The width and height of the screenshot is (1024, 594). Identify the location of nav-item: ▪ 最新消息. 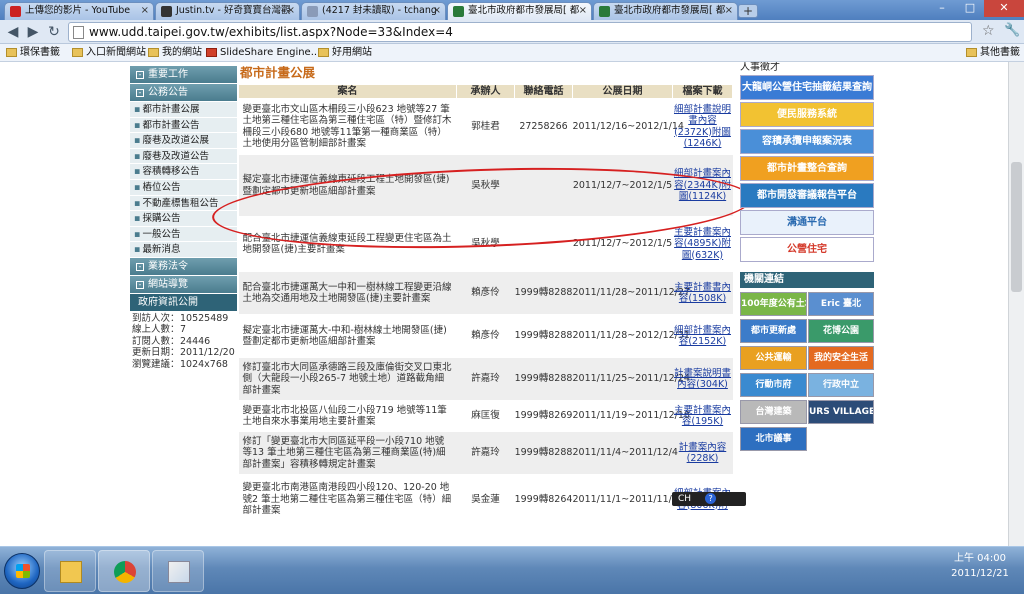
(183, 250).